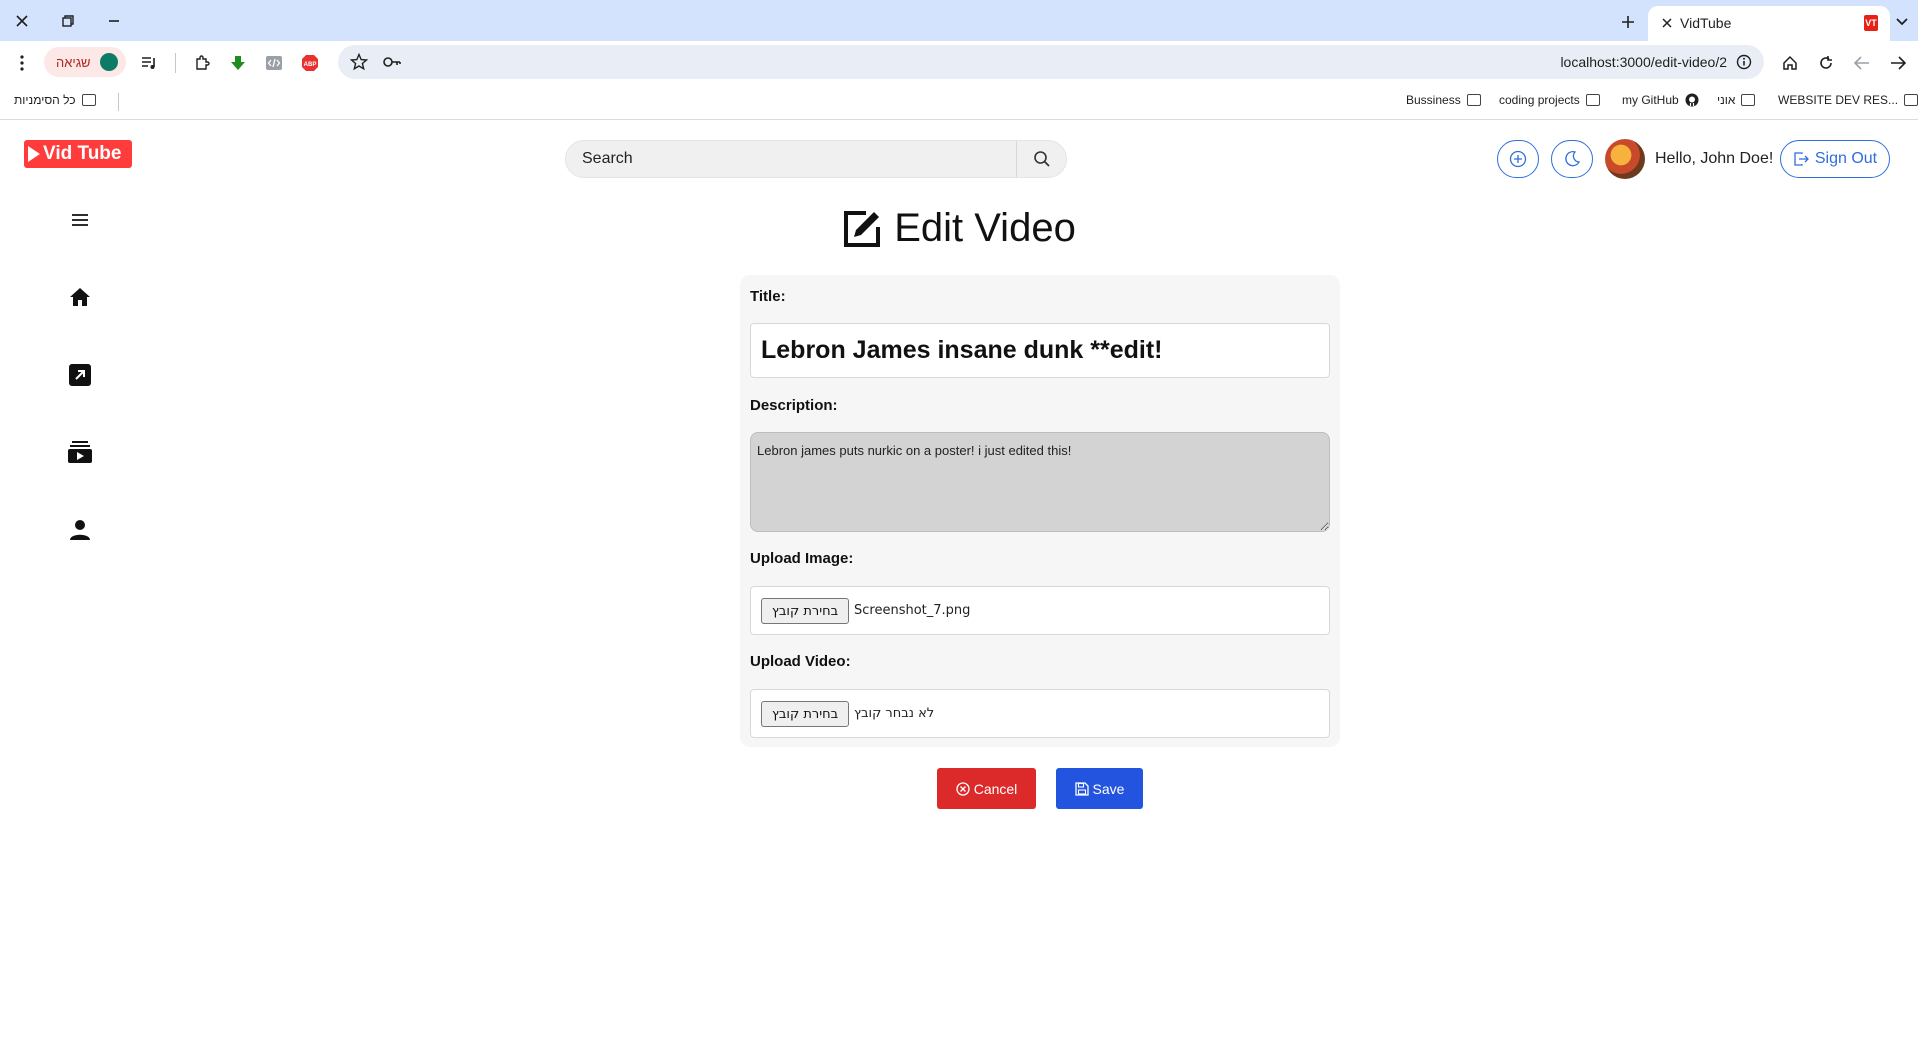  What do you see at coordinates (80, 375) in the screenshot?
I see `trending-icon` at bounding box center [80, 375].